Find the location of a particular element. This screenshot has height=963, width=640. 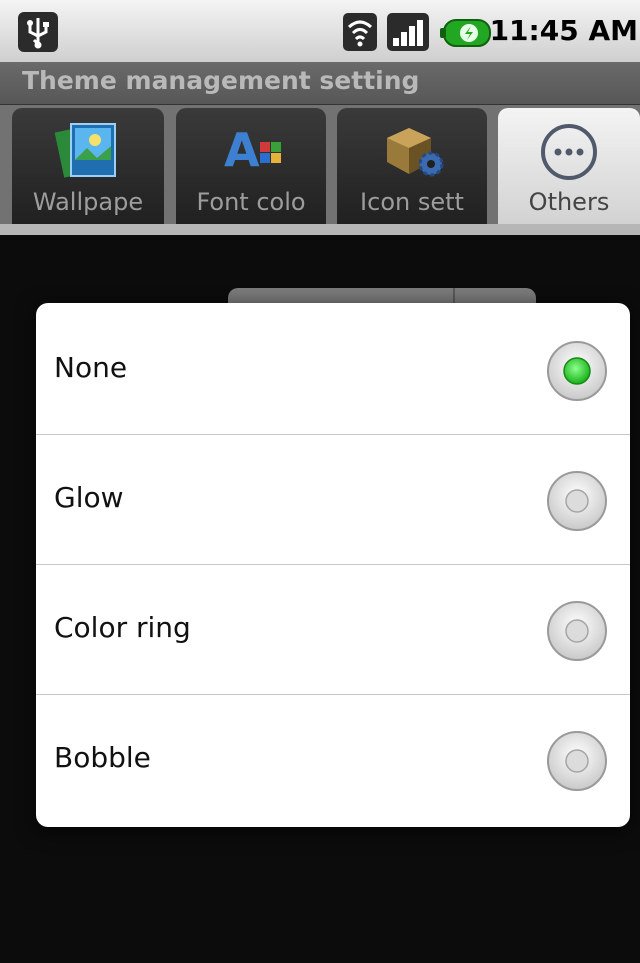

tab-label: Wallpape is located at coordinates (88, 202).